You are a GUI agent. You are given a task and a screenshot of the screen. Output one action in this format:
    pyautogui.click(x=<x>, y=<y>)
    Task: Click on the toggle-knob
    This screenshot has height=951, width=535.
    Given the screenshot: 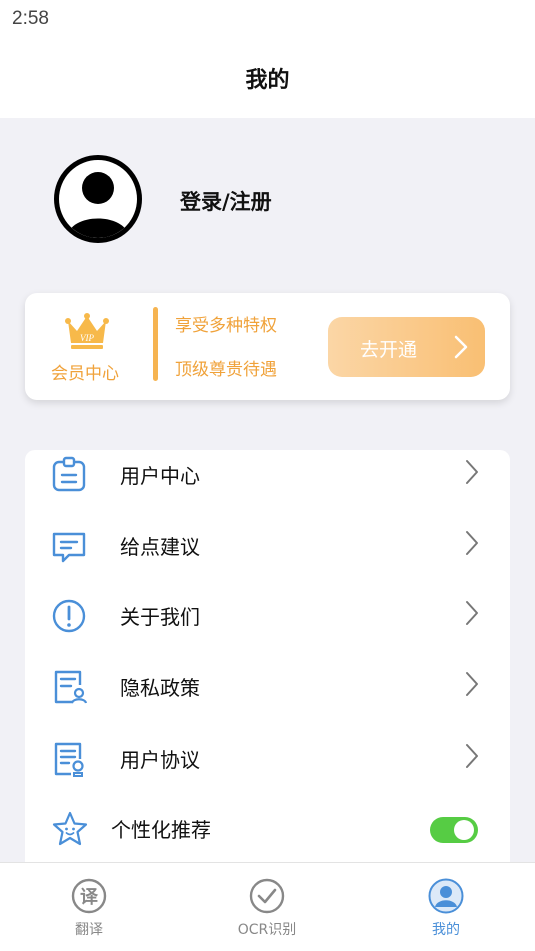 What is the action you would take?
    pyautogui.click(x=464, y=830)
    